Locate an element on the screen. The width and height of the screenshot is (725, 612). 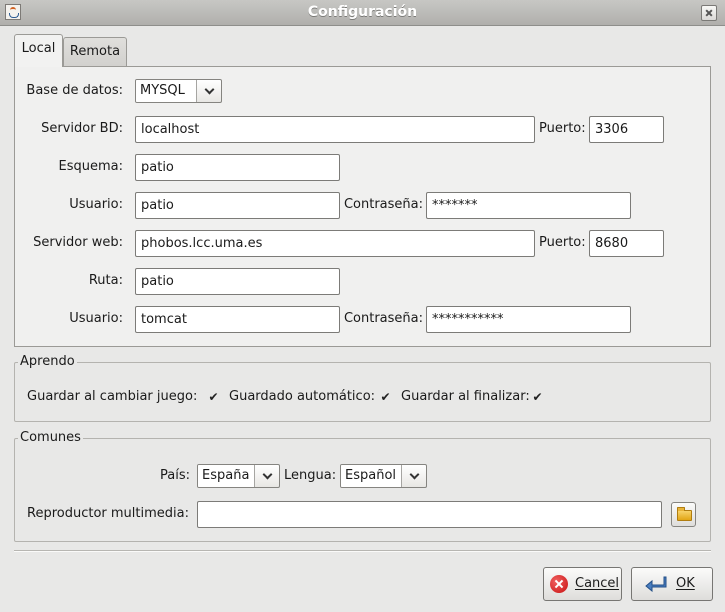
lengua-value: Español is located at coordinates (371, 476).